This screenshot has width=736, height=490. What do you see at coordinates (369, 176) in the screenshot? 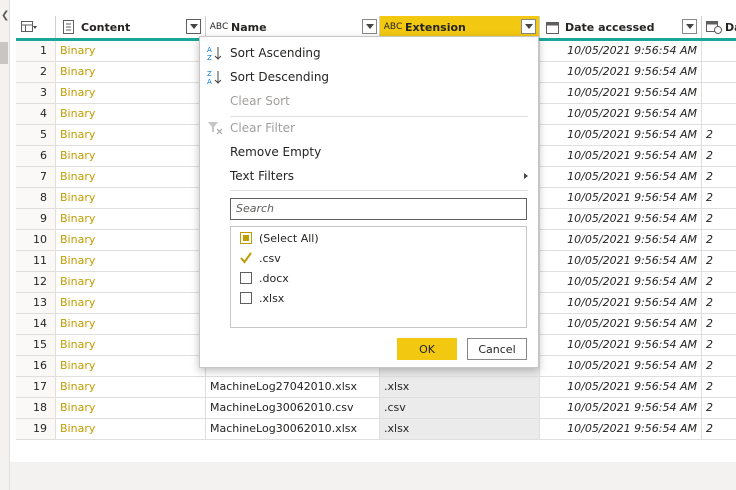
I see `text-filters-item: Text Filters` at bounding box center [369, 176].